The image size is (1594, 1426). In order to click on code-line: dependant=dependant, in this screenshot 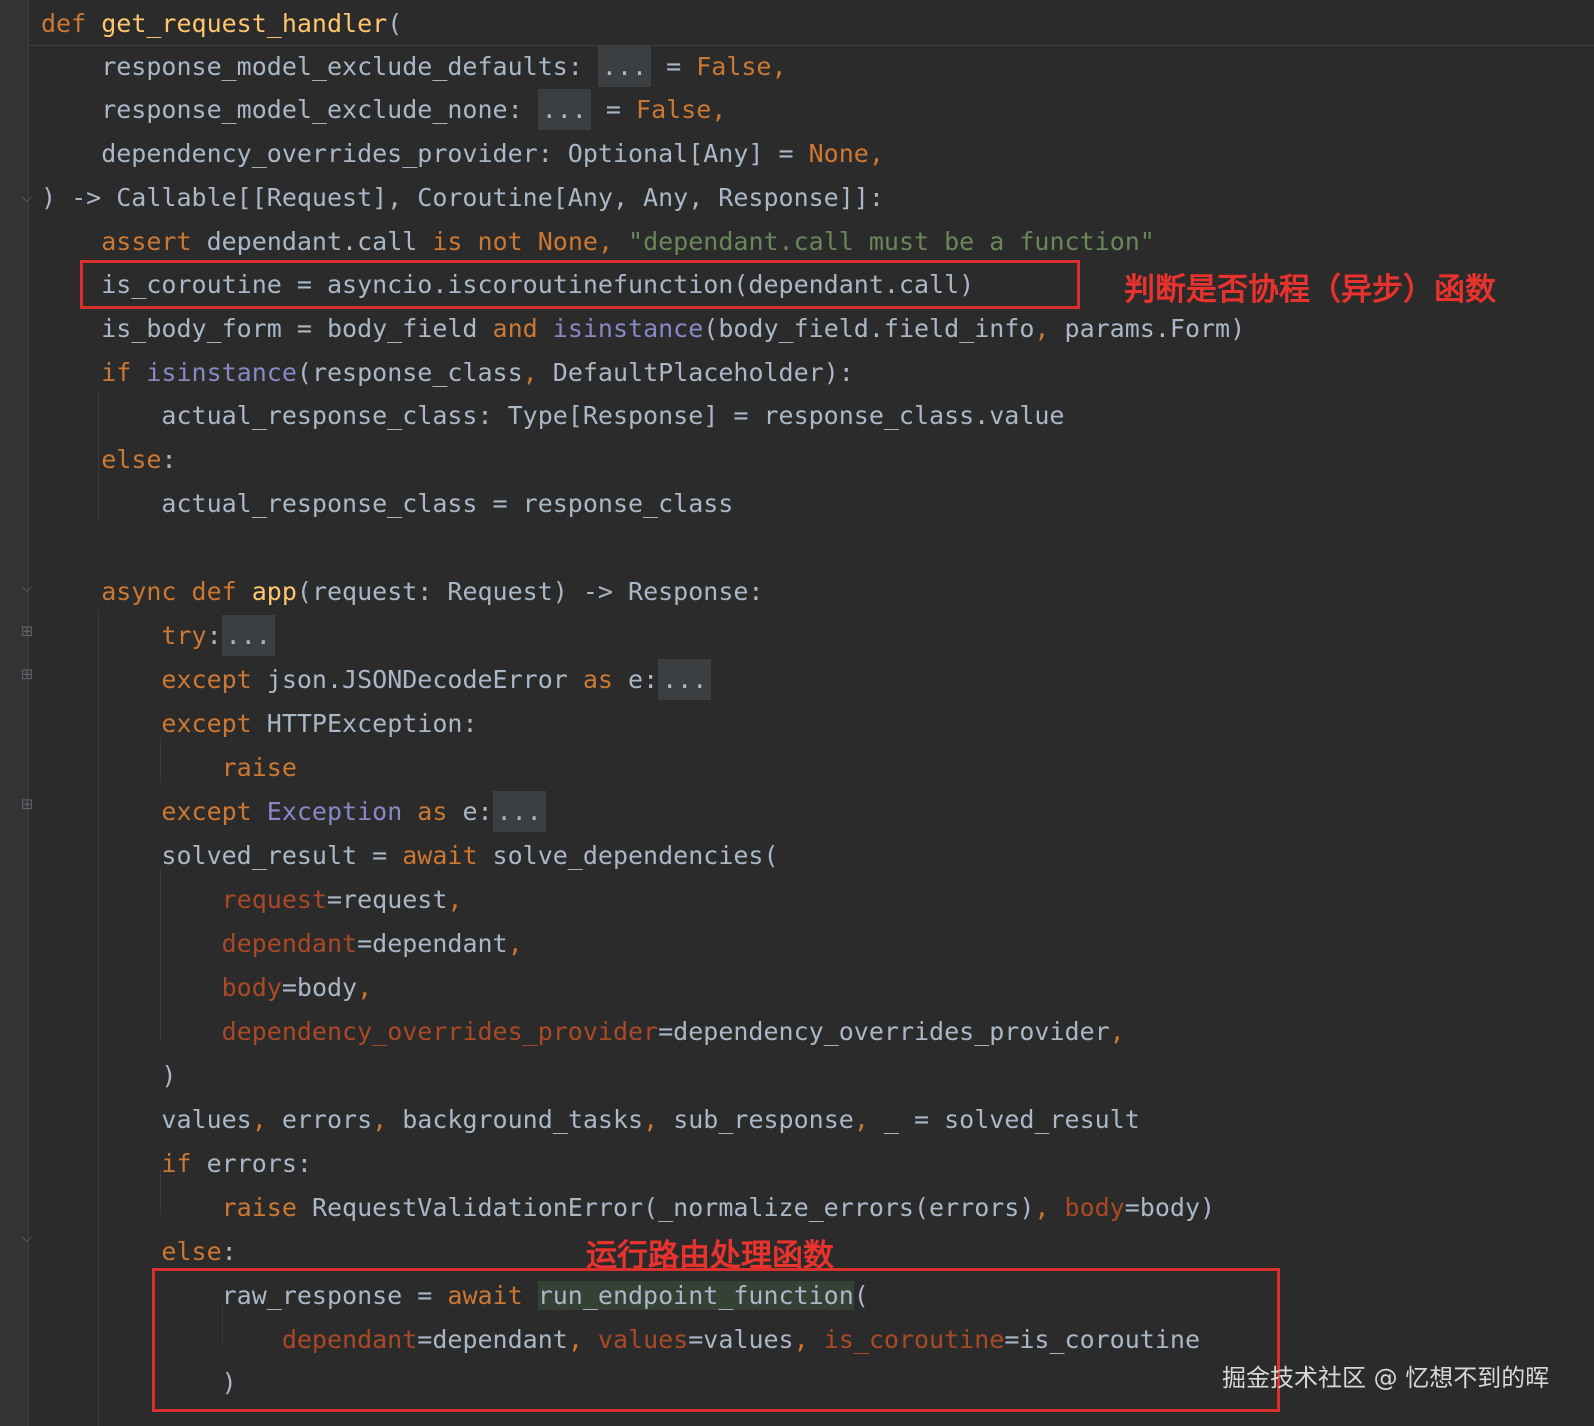, I will do `click(282, 944)`.